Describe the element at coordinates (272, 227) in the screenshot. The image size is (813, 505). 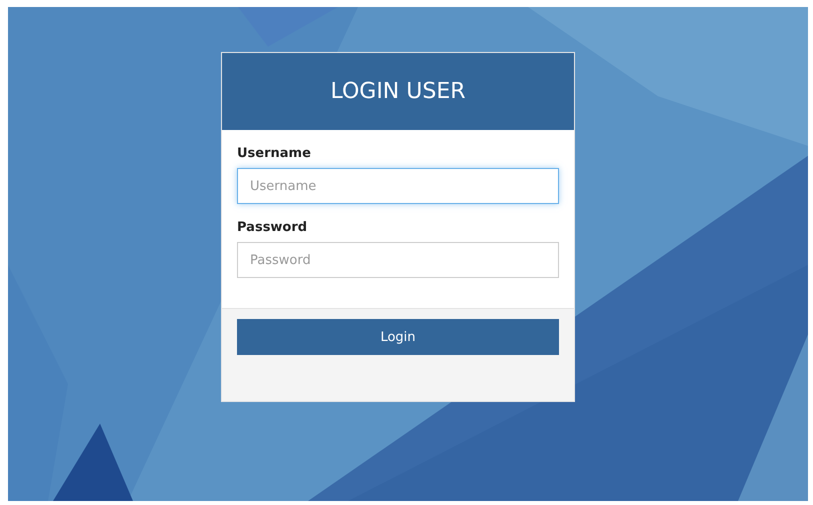
I see `field-label: Password` at that location.